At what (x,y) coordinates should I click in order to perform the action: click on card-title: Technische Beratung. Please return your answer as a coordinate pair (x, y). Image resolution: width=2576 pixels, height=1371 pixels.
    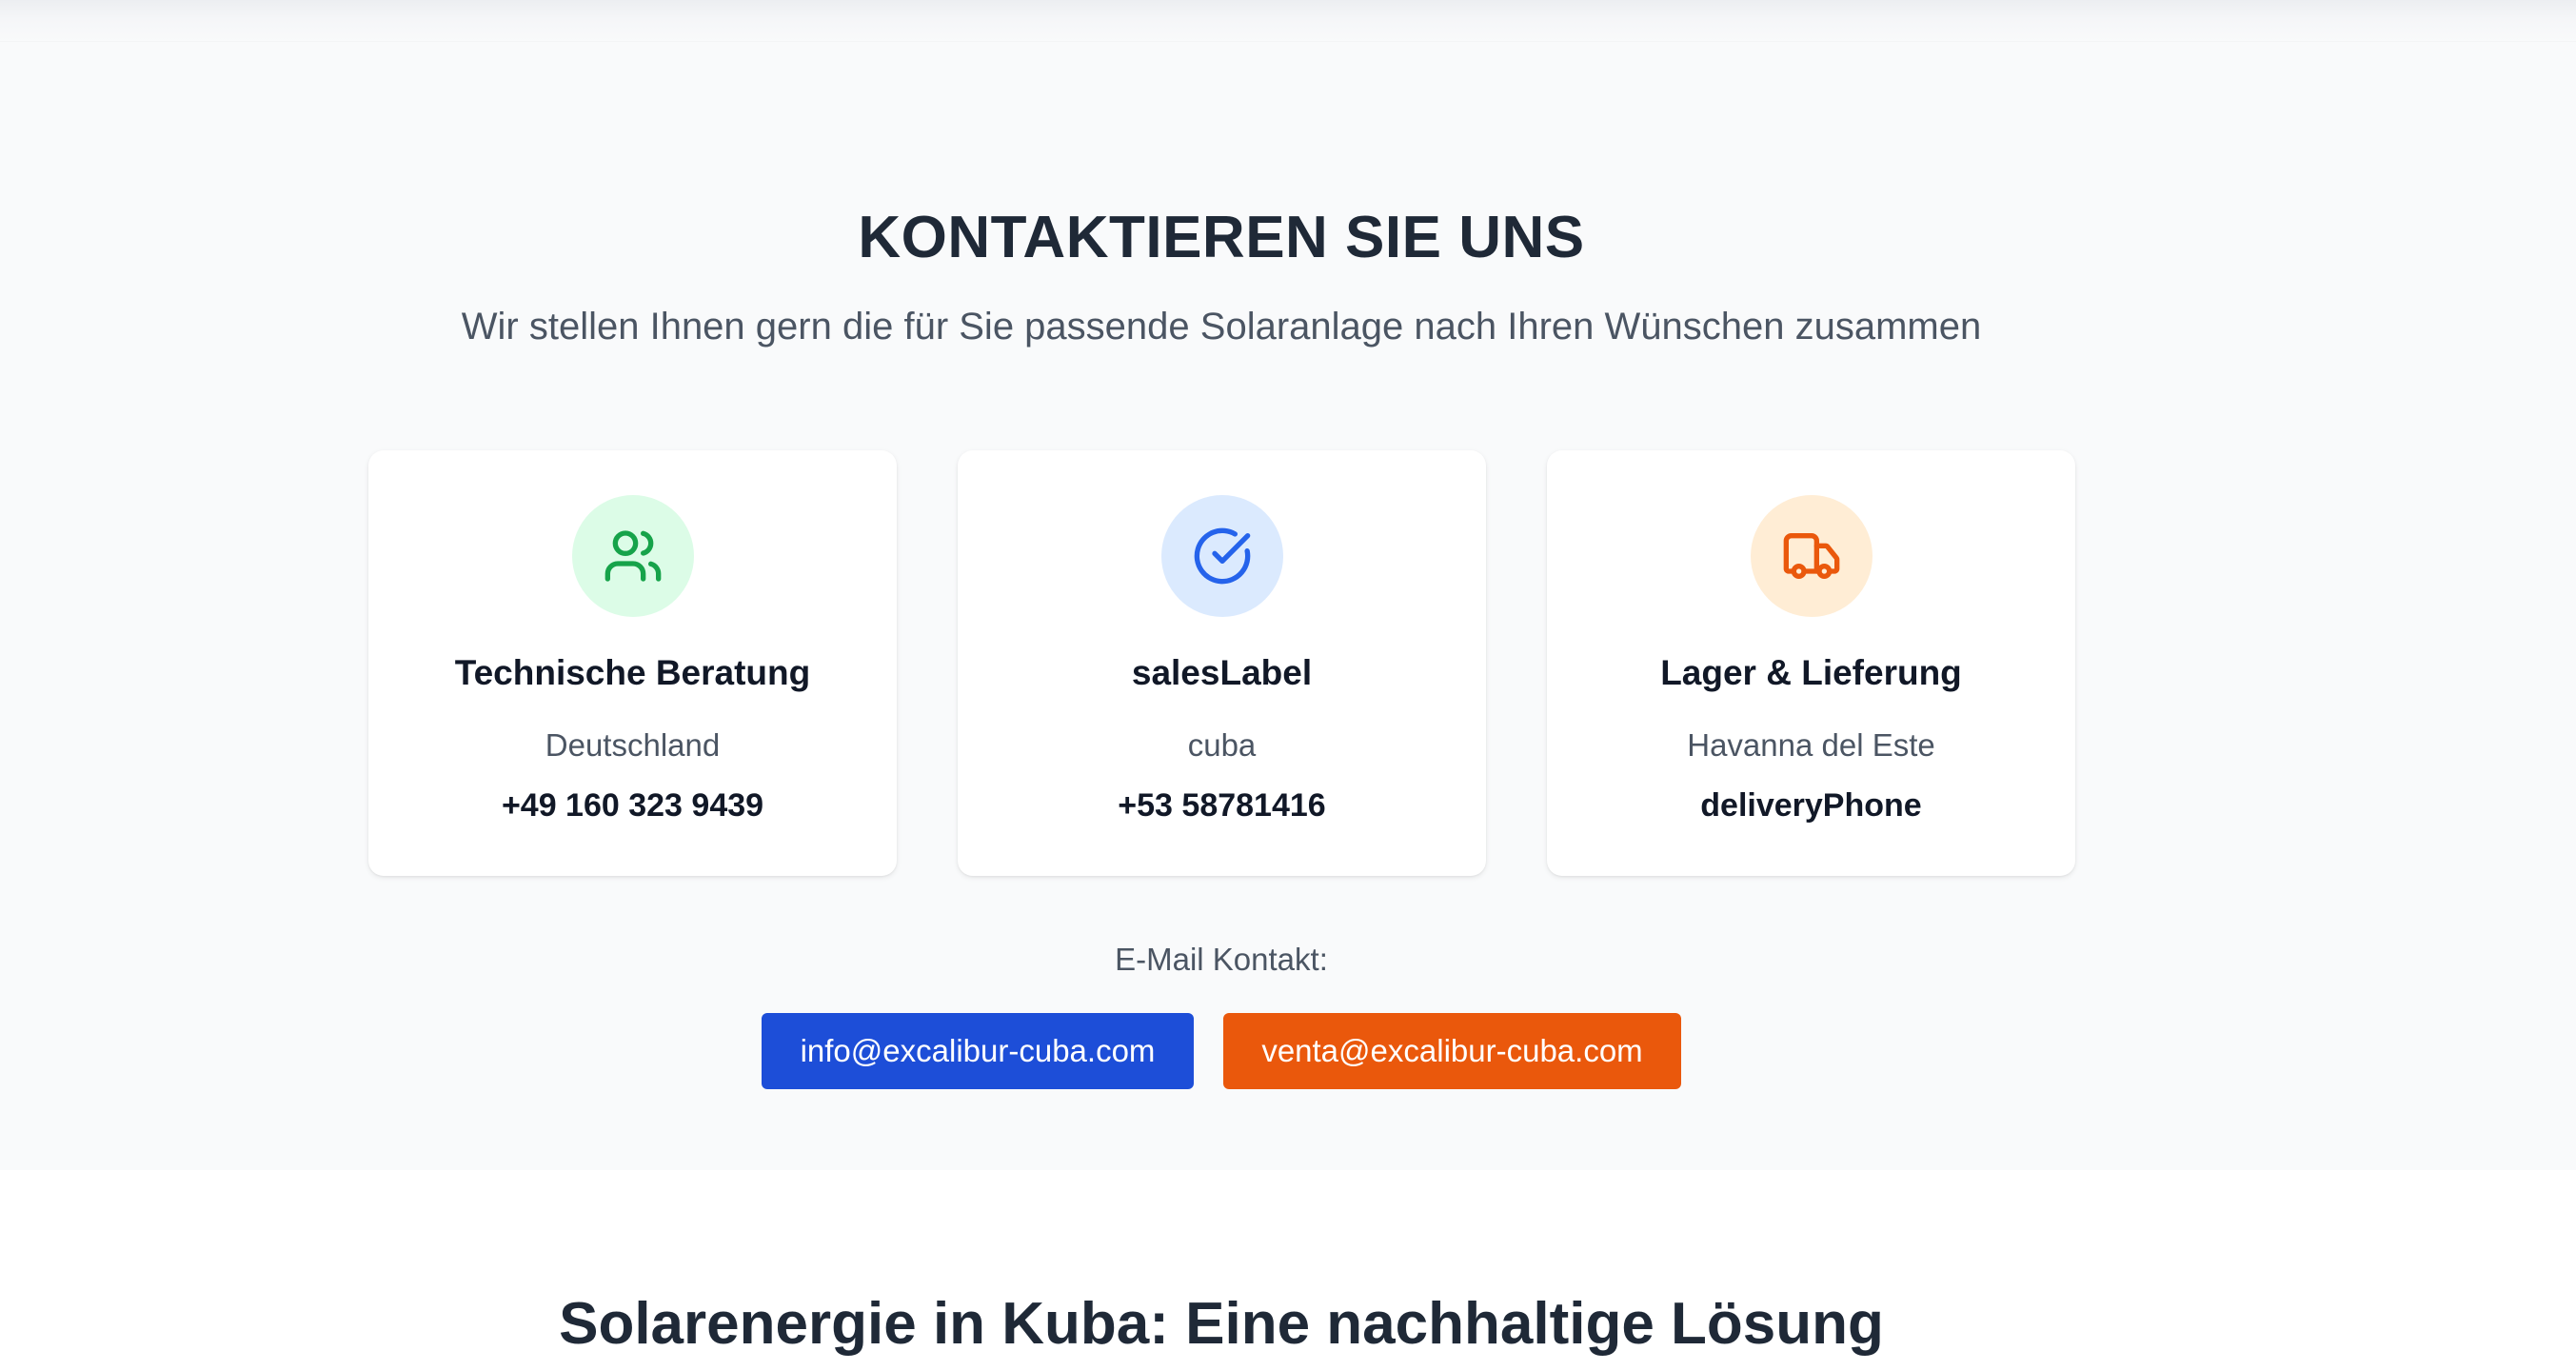
    Looking at the image, I should click on (632, 672).